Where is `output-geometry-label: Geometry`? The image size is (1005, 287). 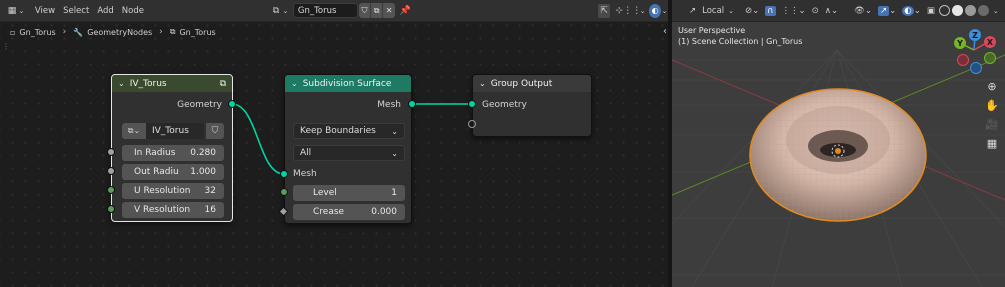
output-geometry-label: Geometry is located at coordinates (199, 105).